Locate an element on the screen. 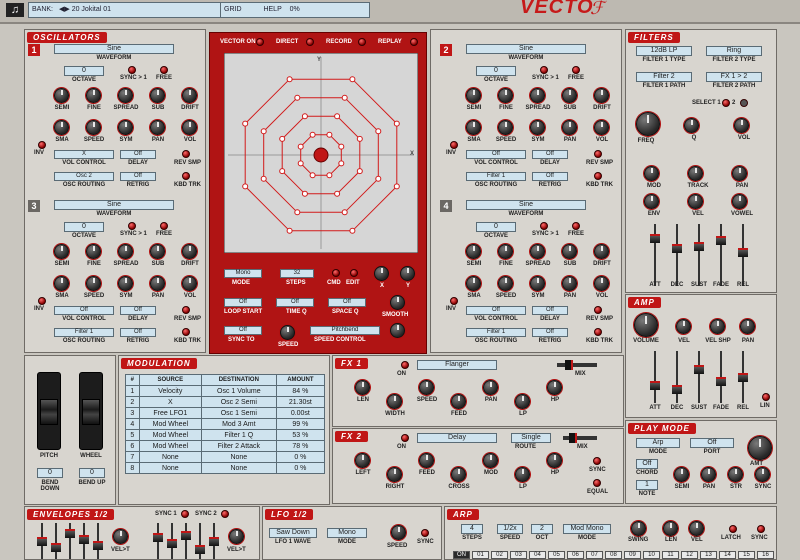 The image size is (800, 560). arp-step-08: 08 is located at coordinates (613, 555).